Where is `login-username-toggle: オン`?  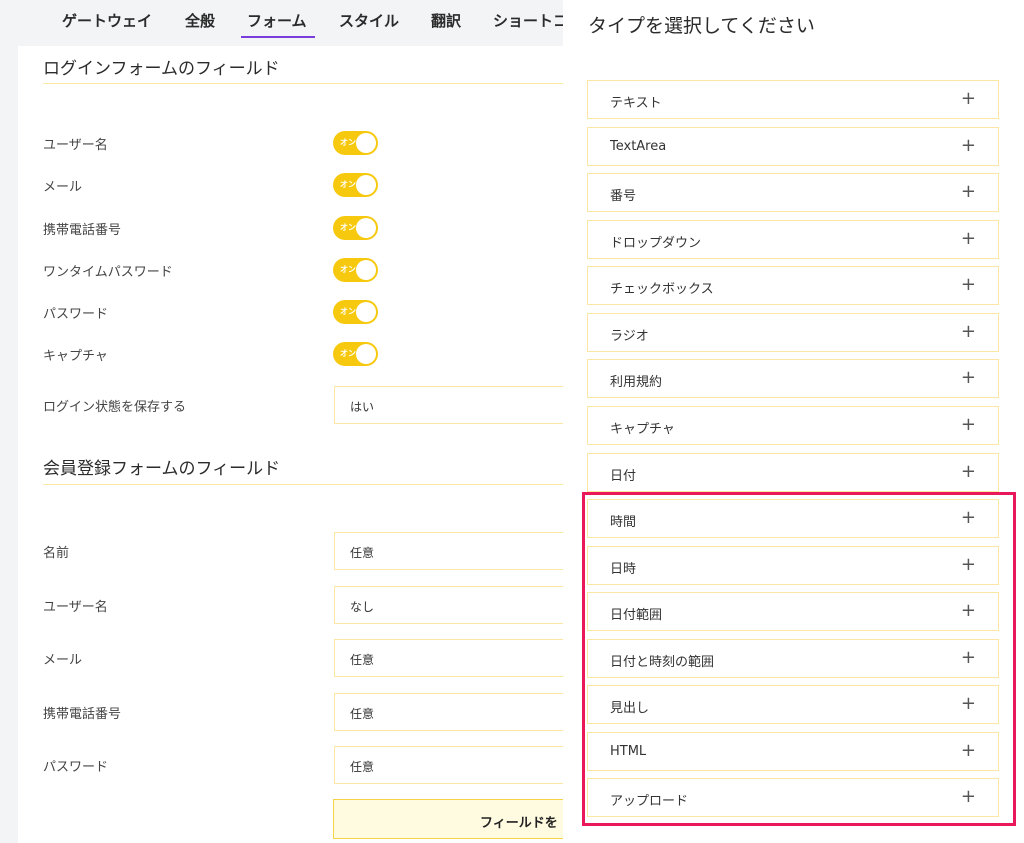
login-username-toggle: オン is located at coordinates (355, 143).